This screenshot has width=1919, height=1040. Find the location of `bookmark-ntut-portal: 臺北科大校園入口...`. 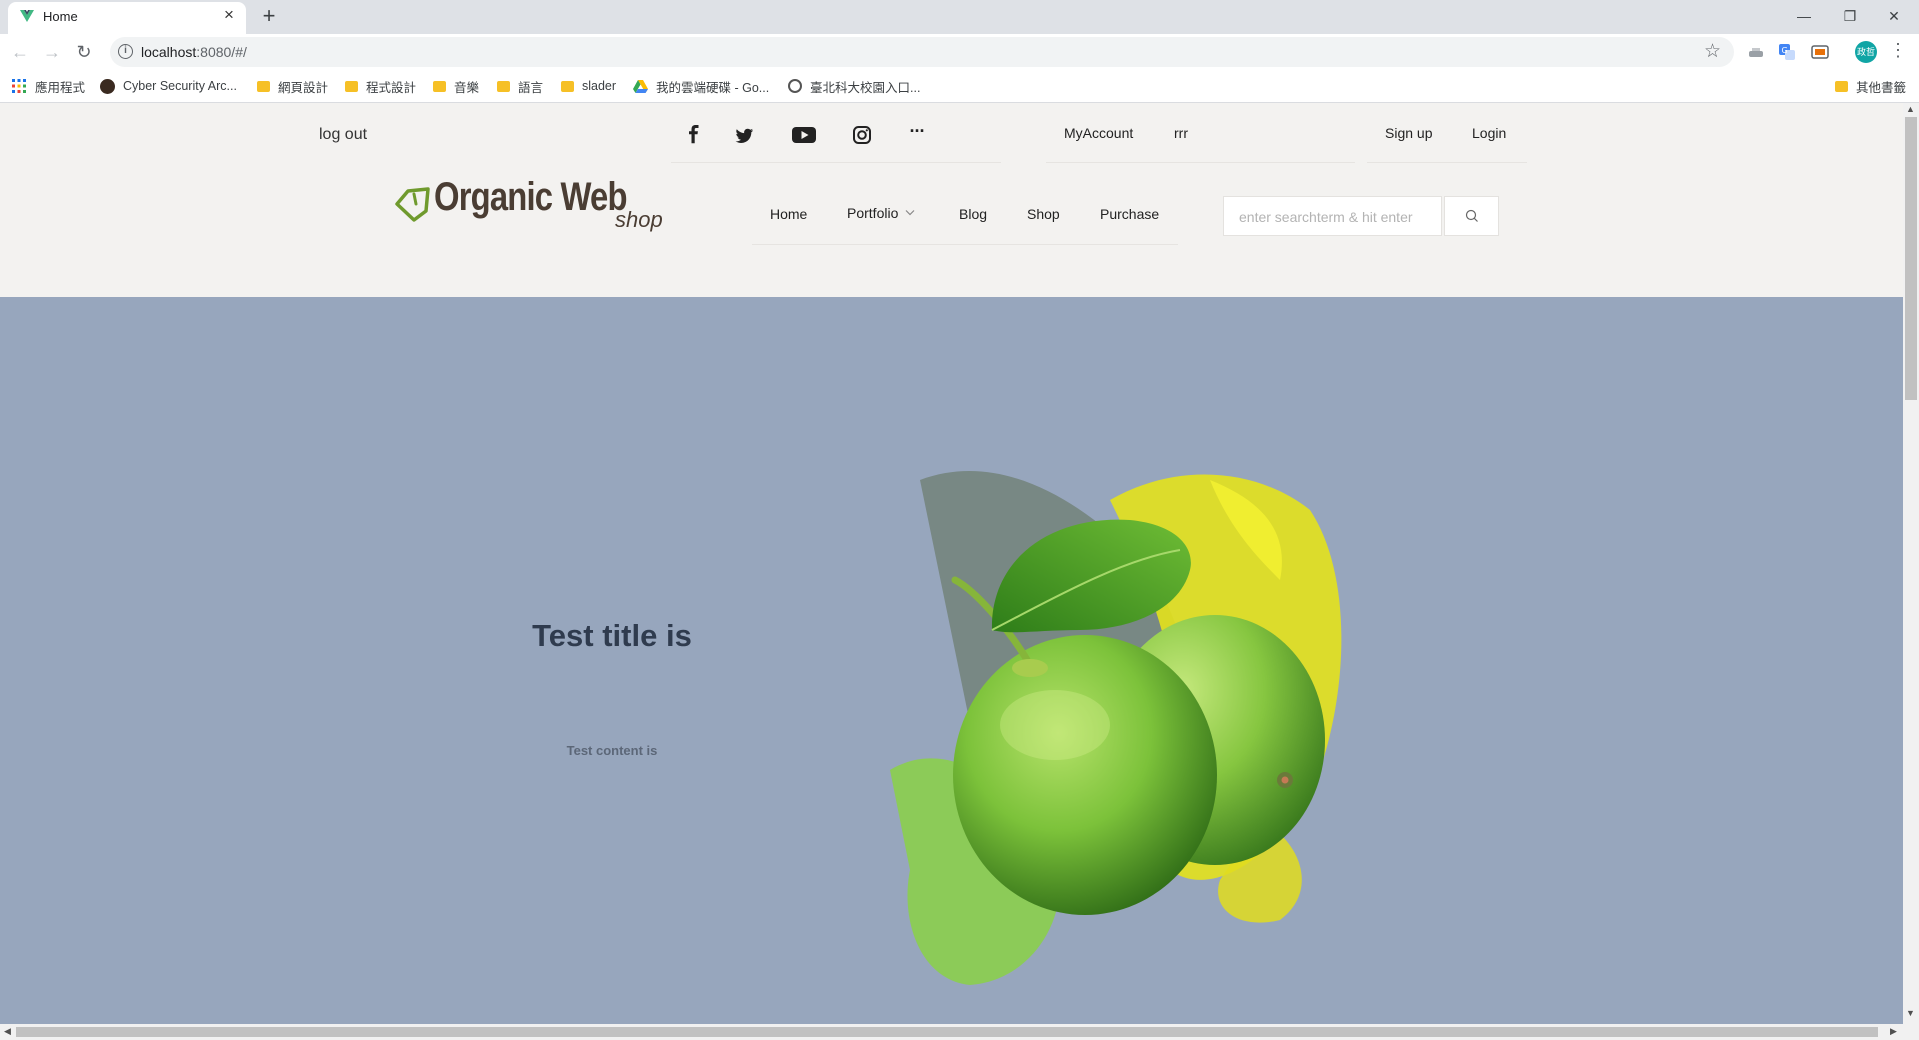

bookmark-ntut-portal: 臺北科大校園入口... is located at coordinates (854, 86).